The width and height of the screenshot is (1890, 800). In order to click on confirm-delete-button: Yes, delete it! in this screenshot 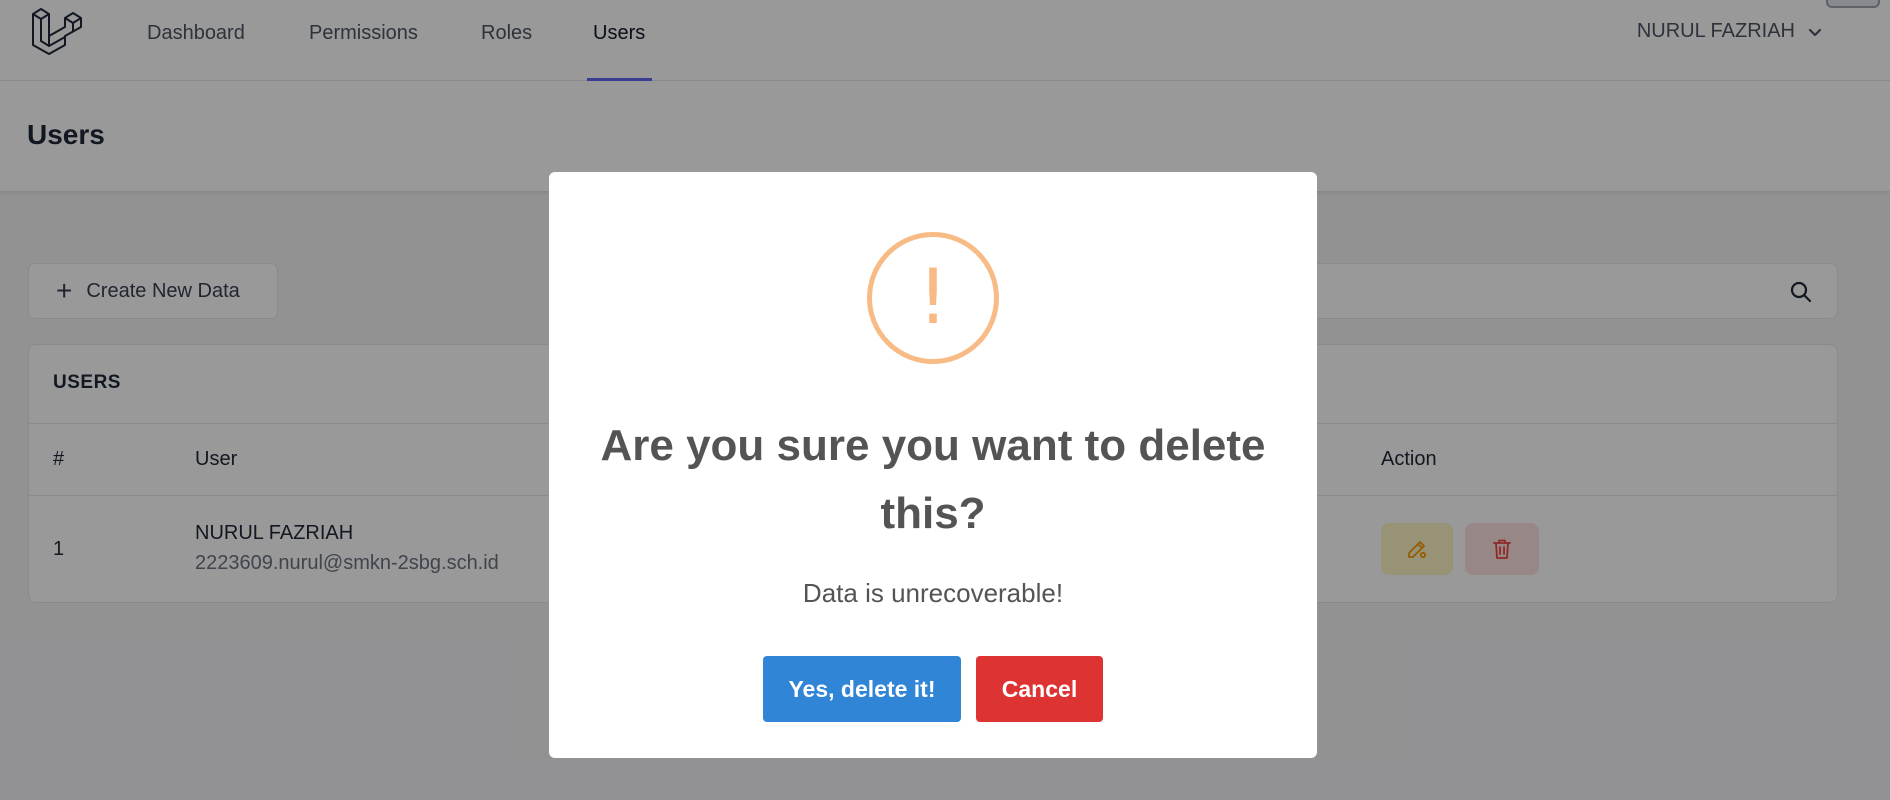, I will do `click(862, 689)`.